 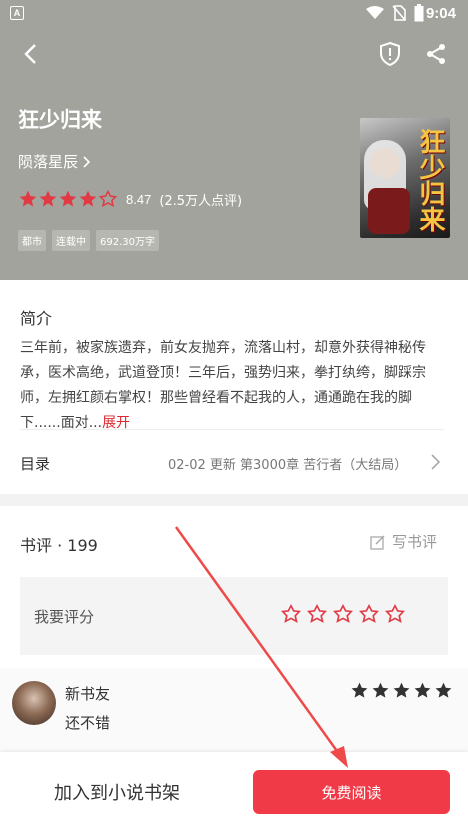 What do you see at coordinates (117, 792) in the screenshot?
I see `add-to-shelf-button: 加入到小说书架` at bounding box center [117, 792].